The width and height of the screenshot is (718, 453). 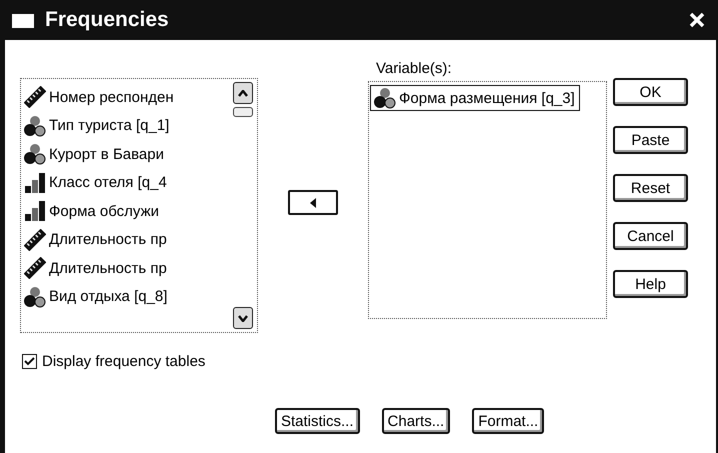 What do you see at coordinates (697, 20) in the screenshot?
I see `close-icon` at bounding box center [697, 20].